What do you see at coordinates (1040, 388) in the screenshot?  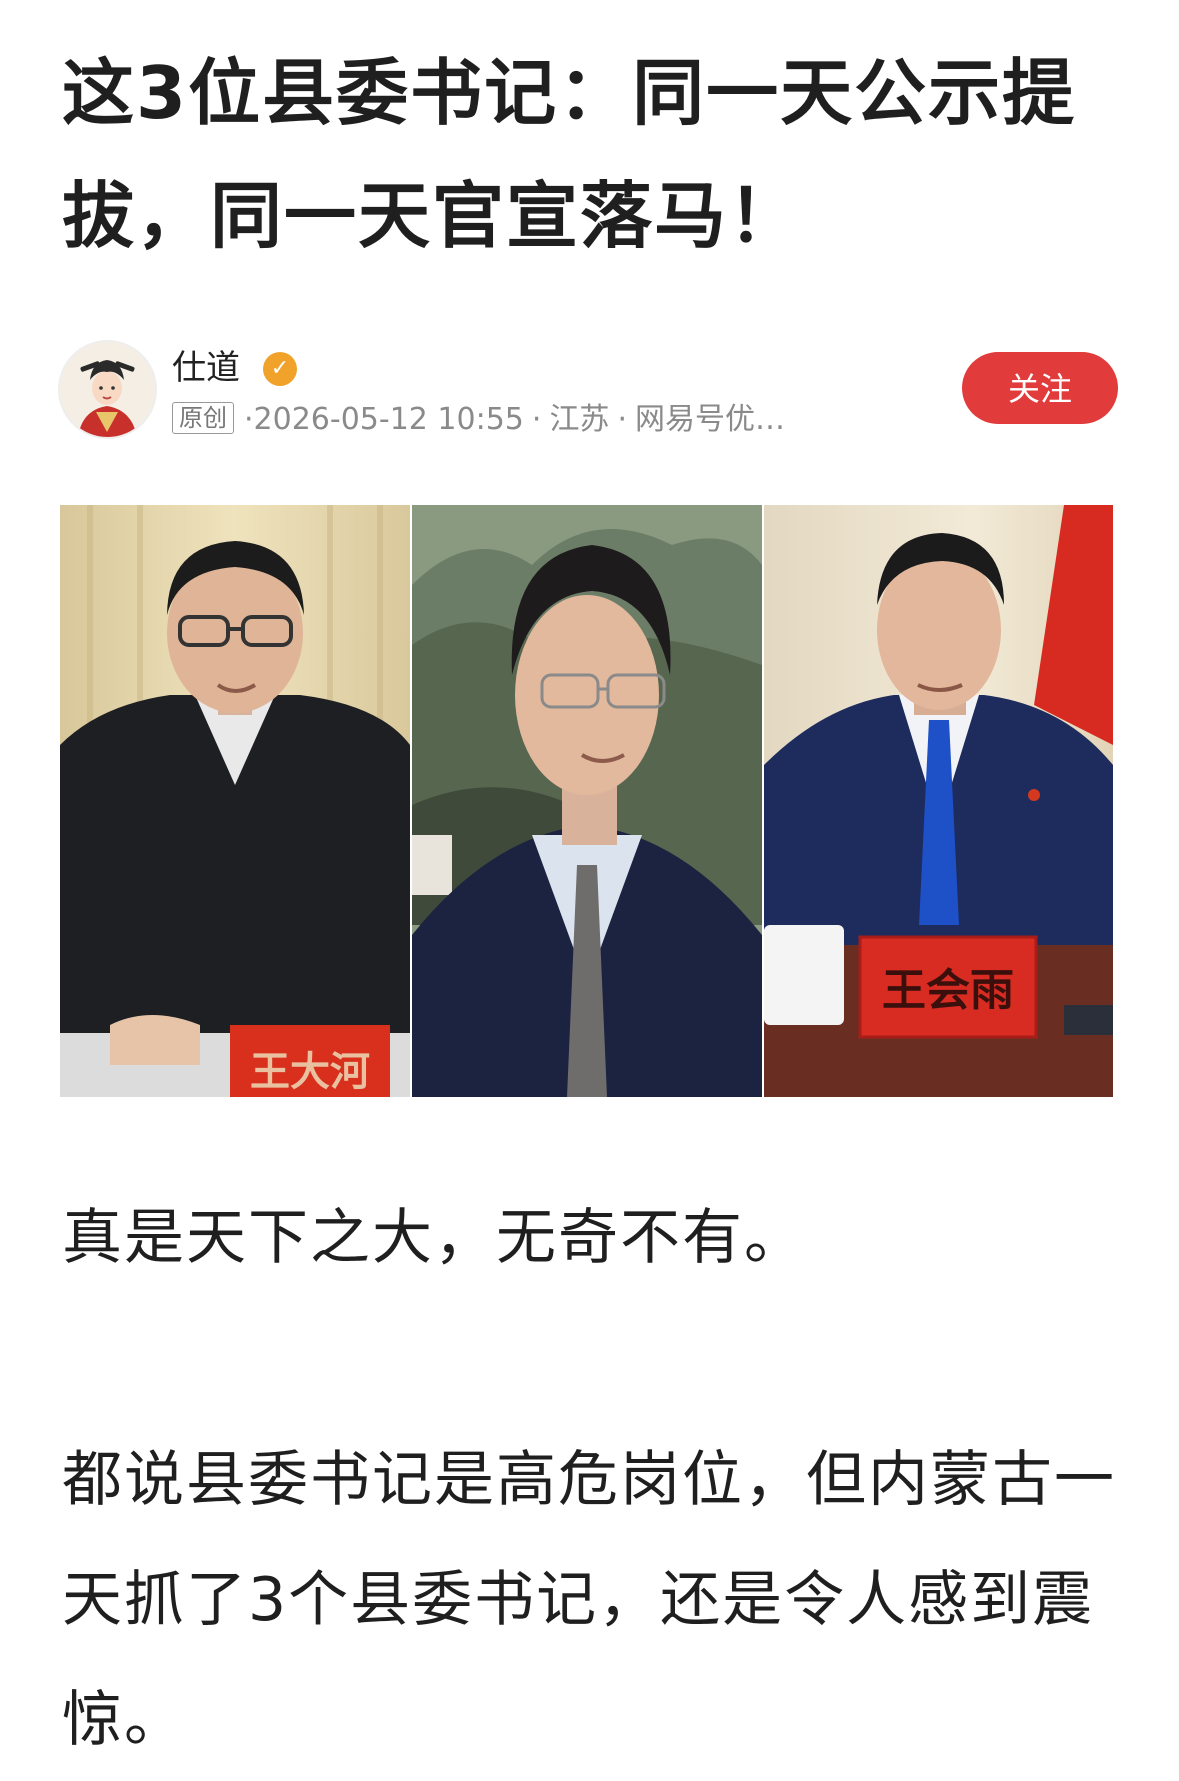 I see `follow-button: 关注` at bounding box center [1040, 388].